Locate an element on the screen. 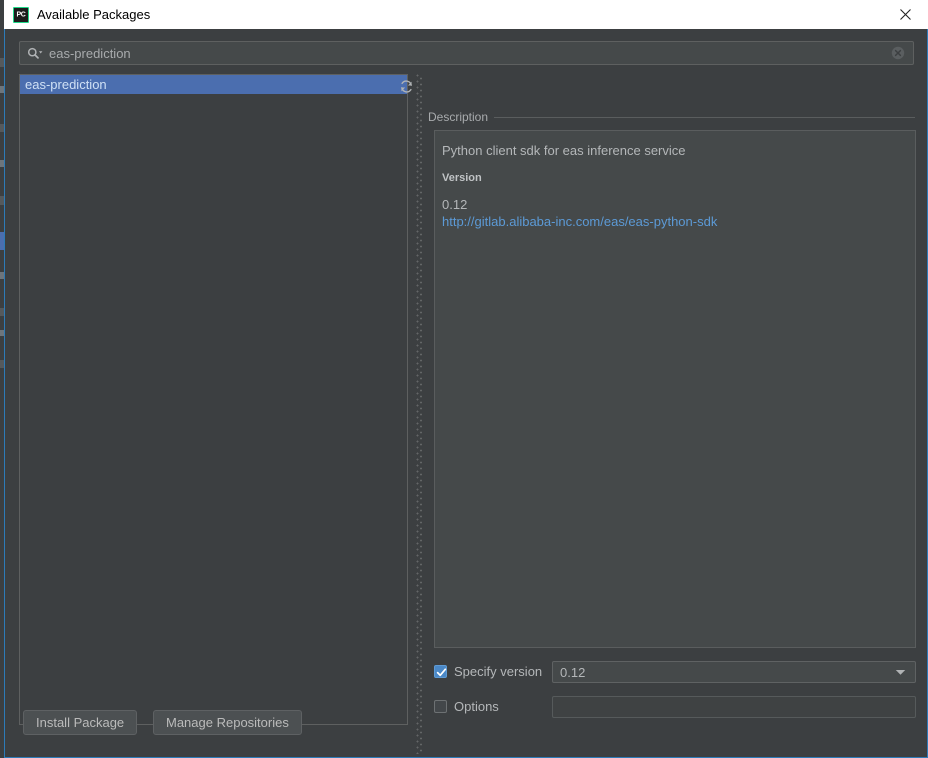  splitter-grip is located at coordinates (419, 414).